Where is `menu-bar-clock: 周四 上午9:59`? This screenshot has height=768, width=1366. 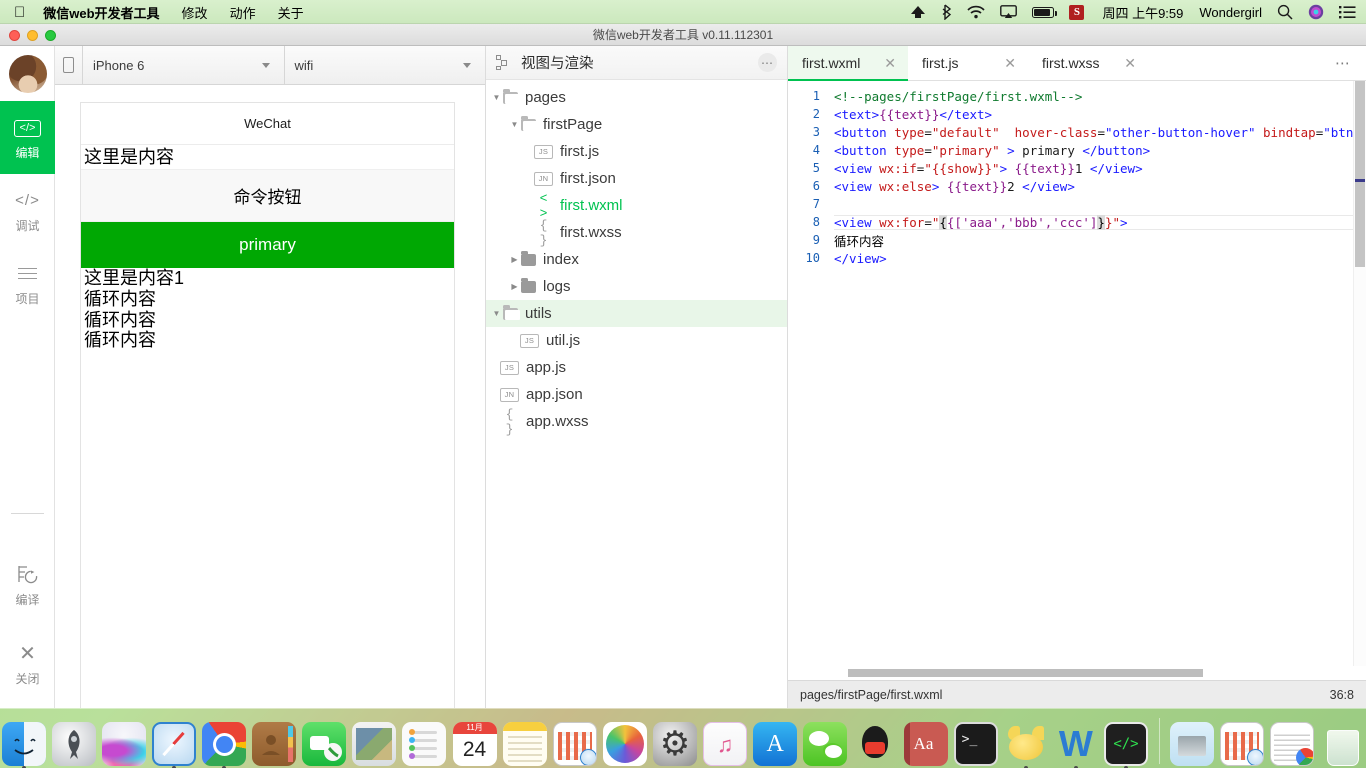
menu-bar-clock: 周四 上午9:59 is located at coordinates (1142, 12).